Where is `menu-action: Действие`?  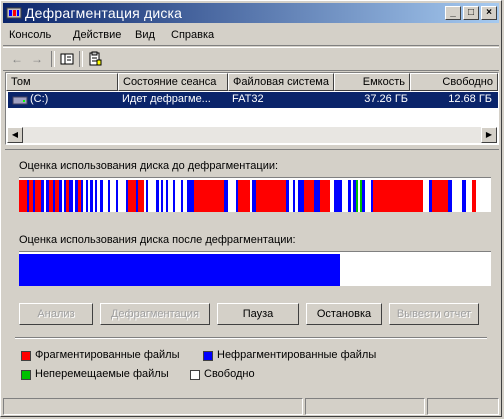
menu-action: Действие is located at coordinates (97, 35).